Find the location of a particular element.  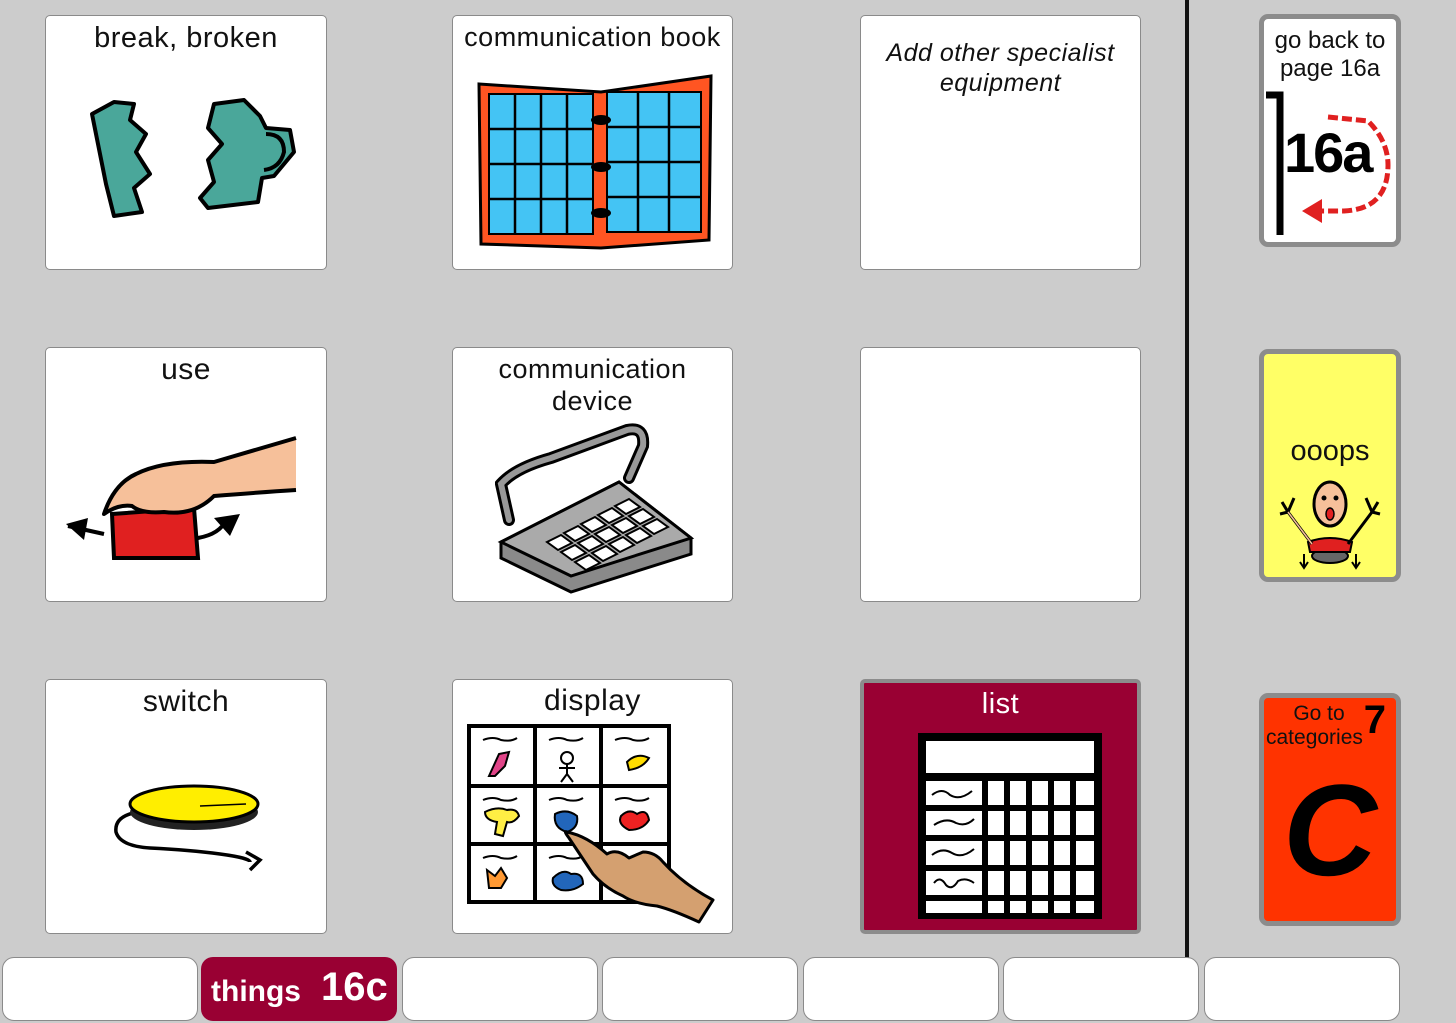

cell-communication-book: communication book is located at coordinates (592, 142).